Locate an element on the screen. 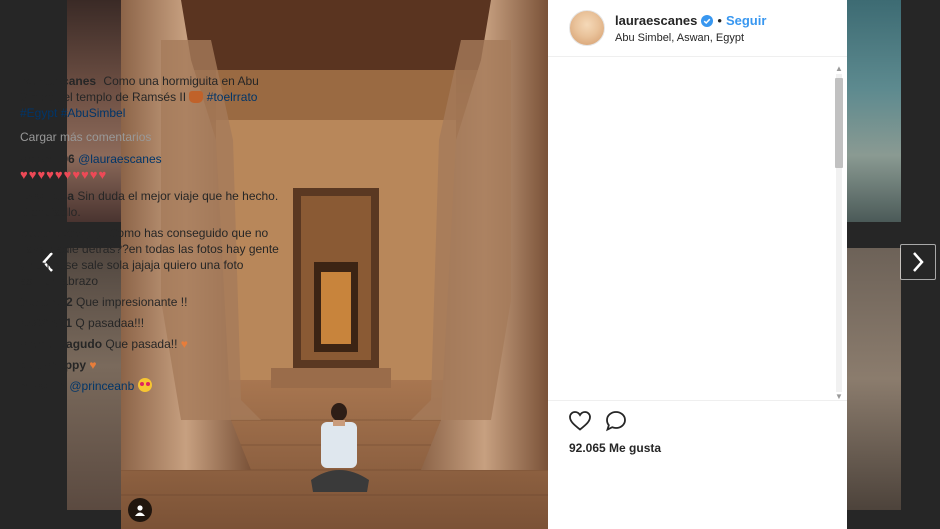 Image resolution: width=940 pixels, height=529 pixels. comment-username: tocados2 is located at coordinates (46, 302).